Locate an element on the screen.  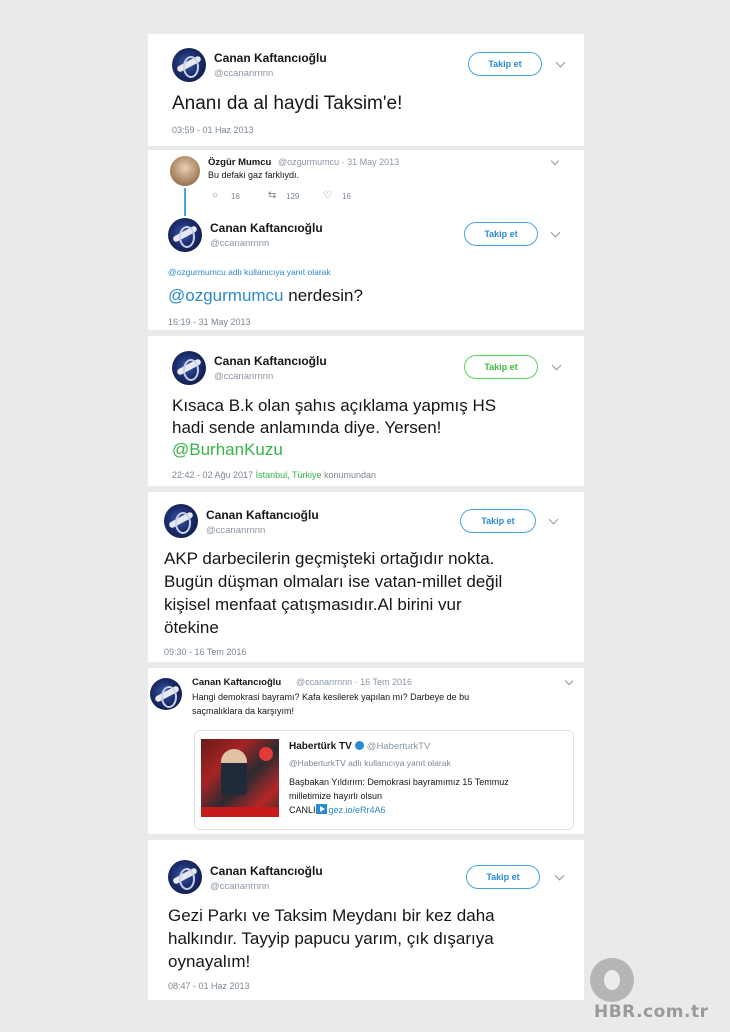
quoted-tweet-image is located at coordinates (240, 778).